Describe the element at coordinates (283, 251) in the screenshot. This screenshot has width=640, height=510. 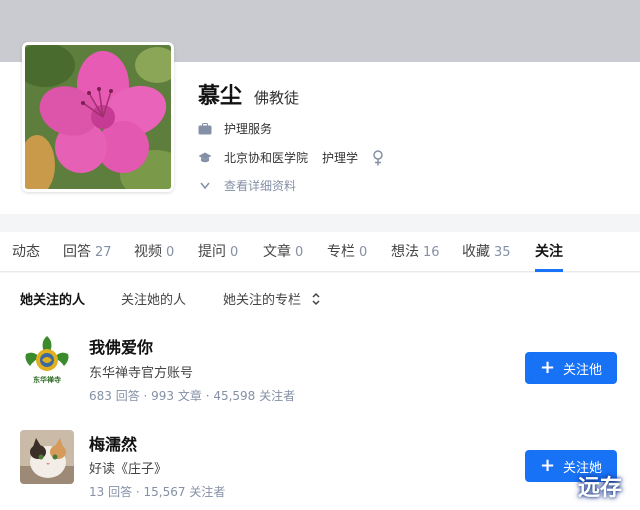
I see `tab-articles: 文章 0` at that location.